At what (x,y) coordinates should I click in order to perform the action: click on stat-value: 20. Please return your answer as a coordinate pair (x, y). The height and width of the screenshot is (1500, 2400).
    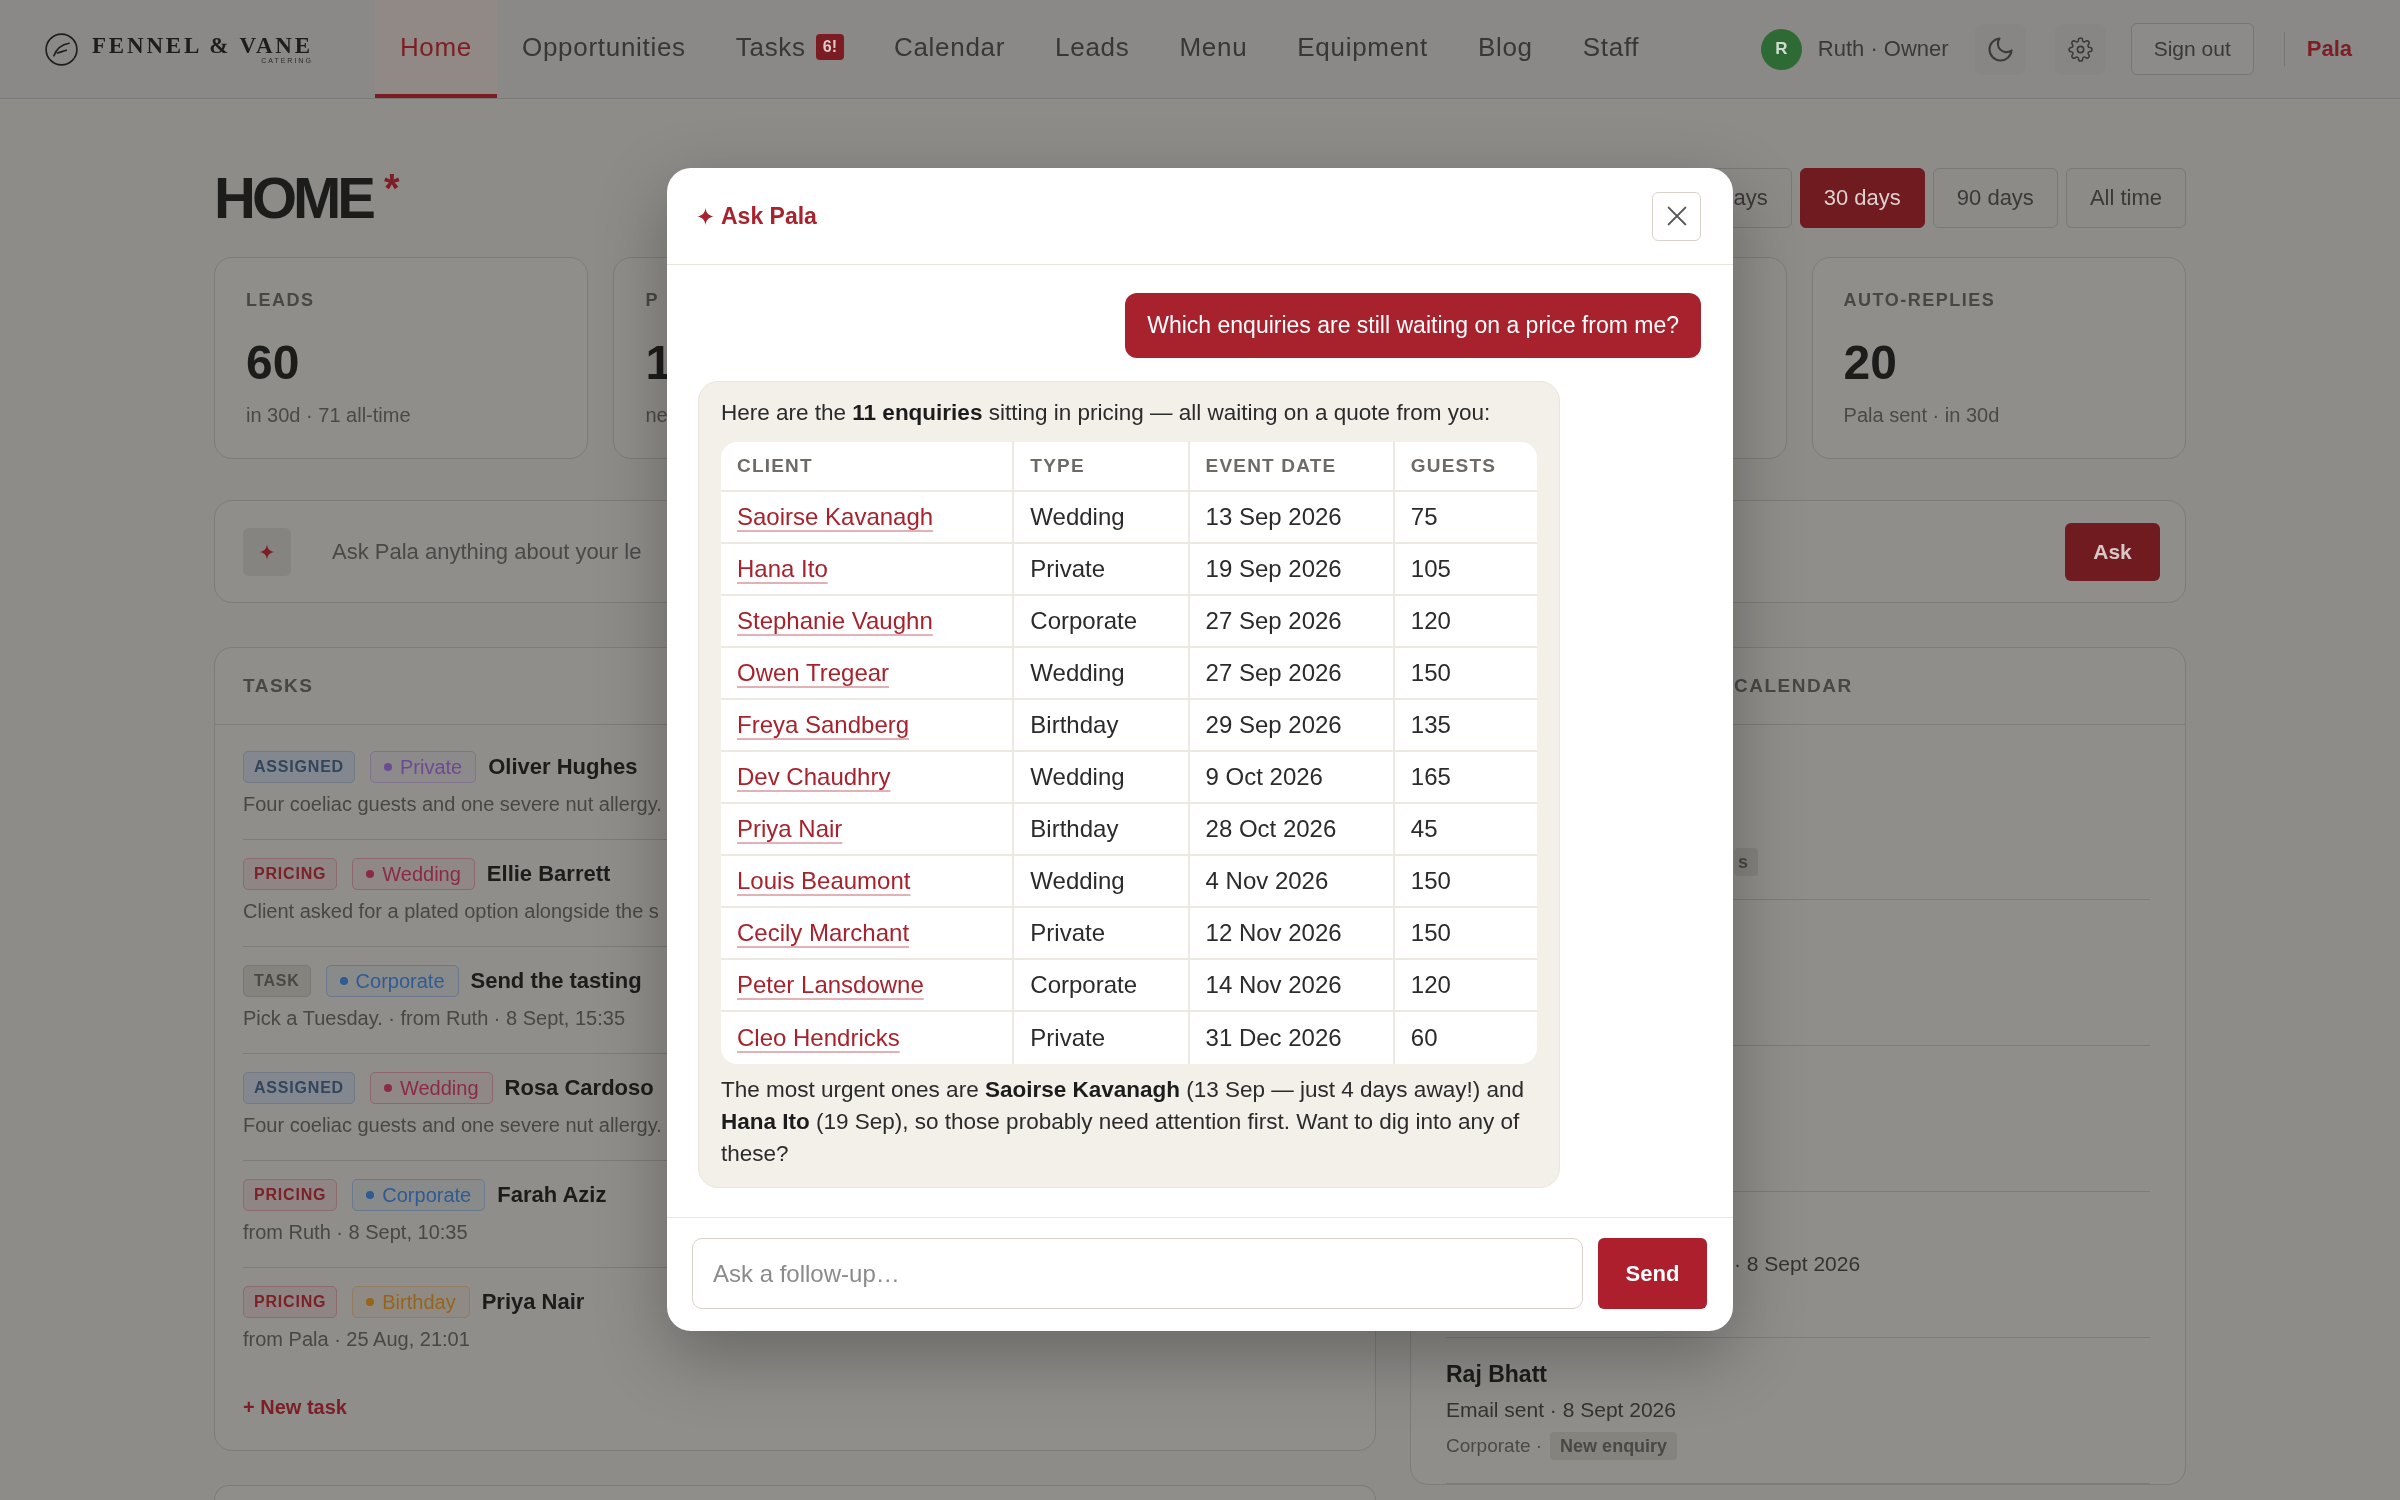
    Looking at the image, I should click on (1870, 363).